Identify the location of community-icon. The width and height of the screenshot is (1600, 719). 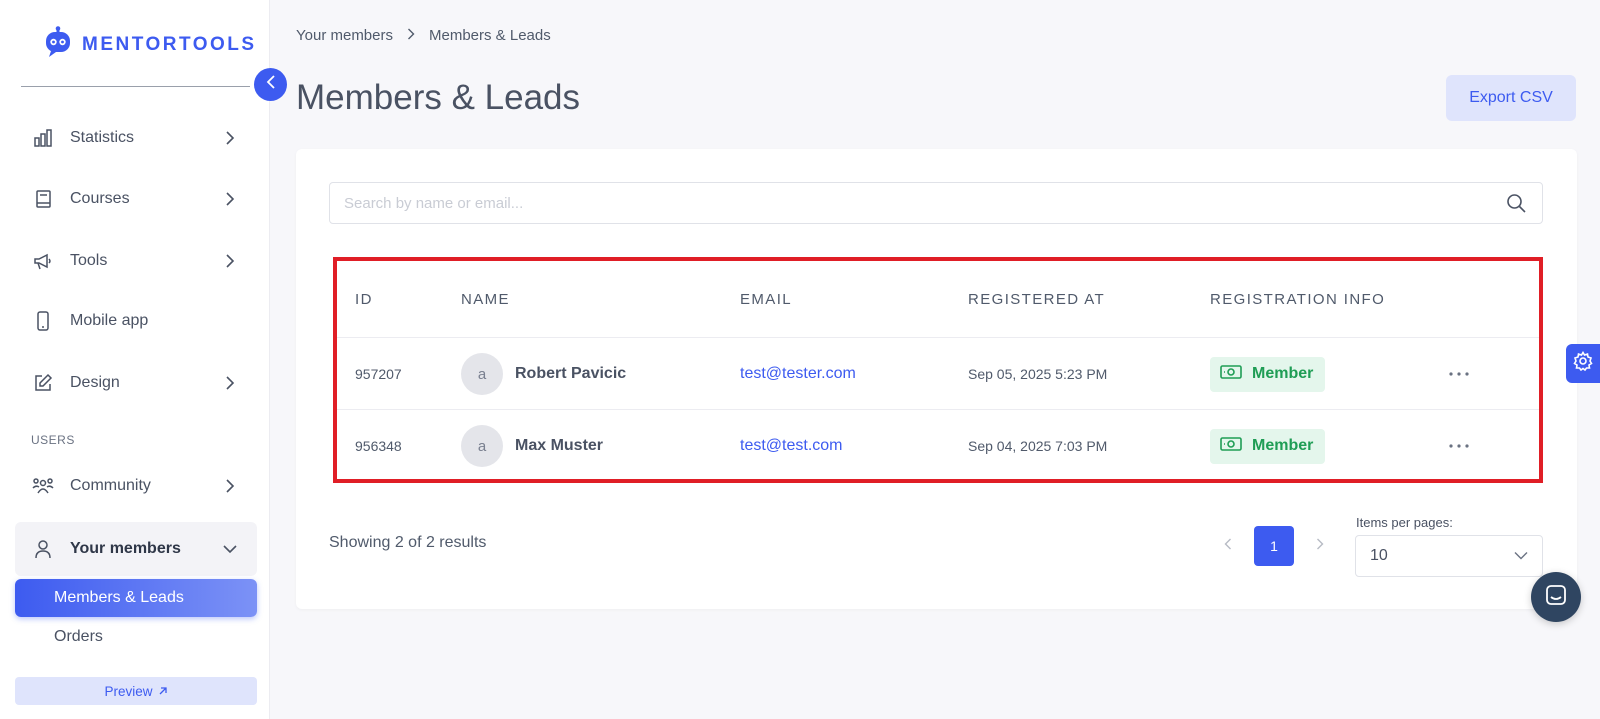
(43, 486).